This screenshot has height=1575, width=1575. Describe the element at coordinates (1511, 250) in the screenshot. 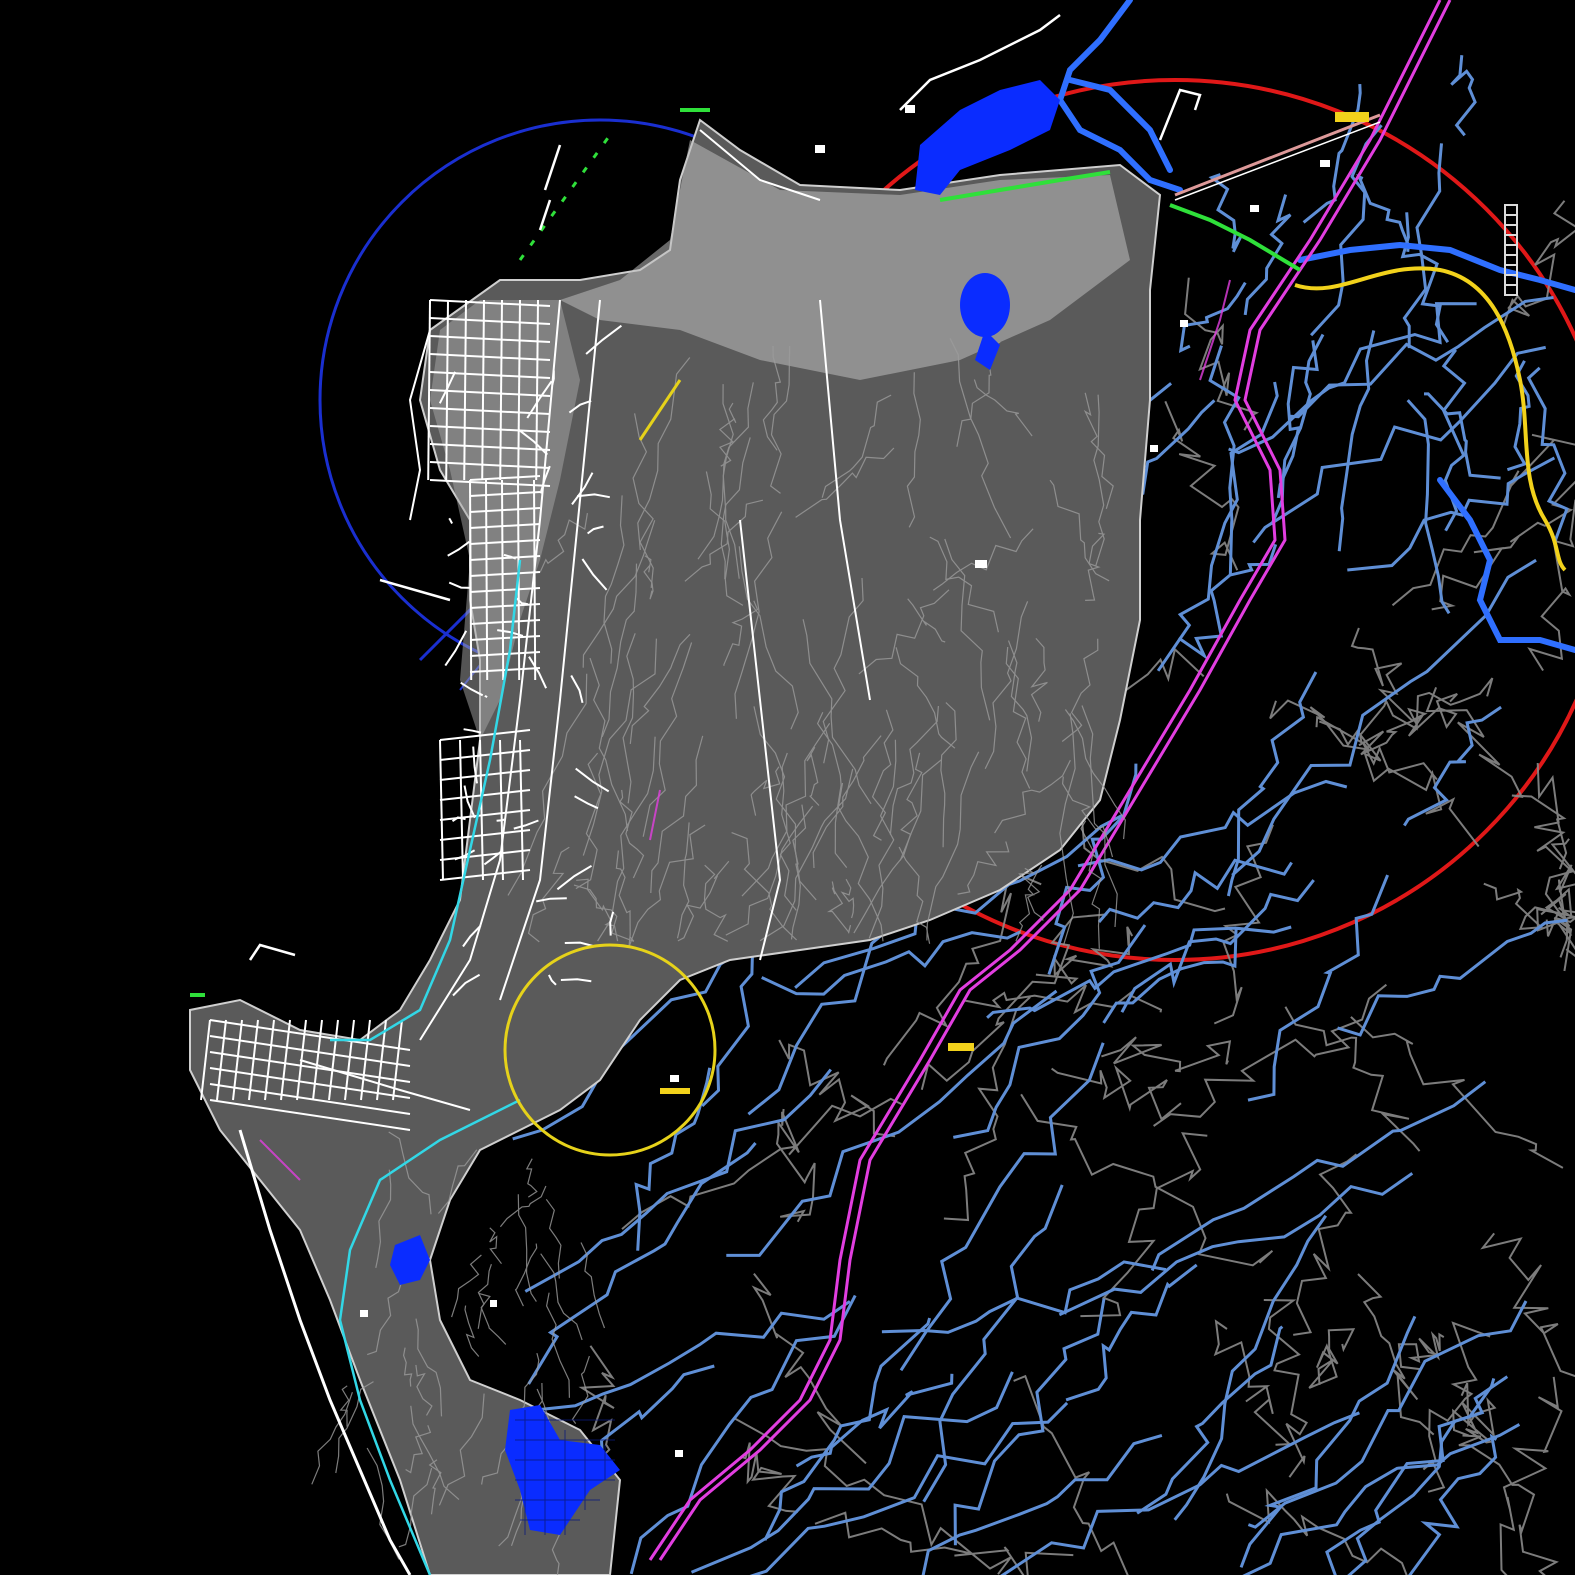

I see `scale-marker` at that location.